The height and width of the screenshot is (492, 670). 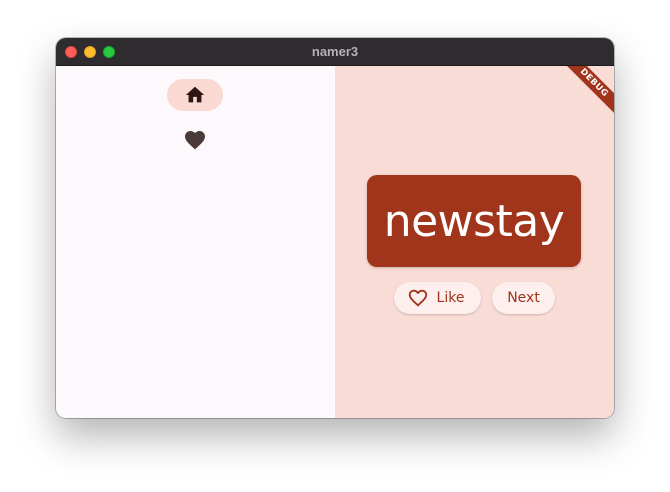 I want to click on generated-word: newstay, so click(x=474, y=221).